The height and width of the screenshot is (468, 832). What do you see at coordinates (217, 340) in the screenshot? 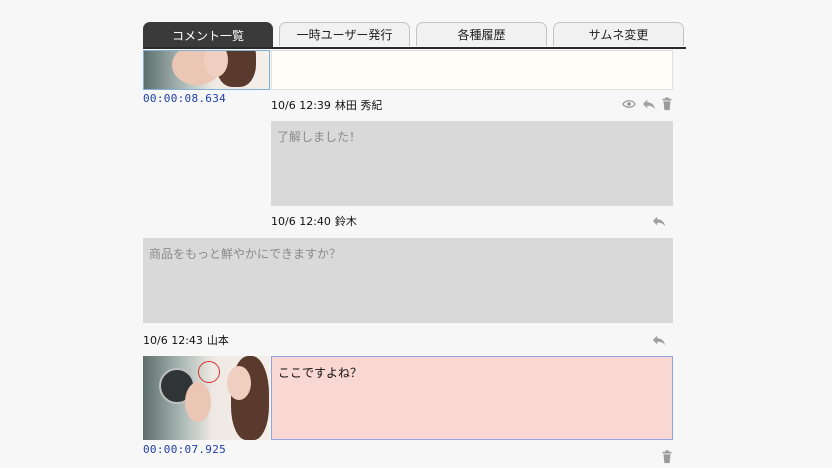
I see `comment-author: 山本` at bounding box center [217, 340].